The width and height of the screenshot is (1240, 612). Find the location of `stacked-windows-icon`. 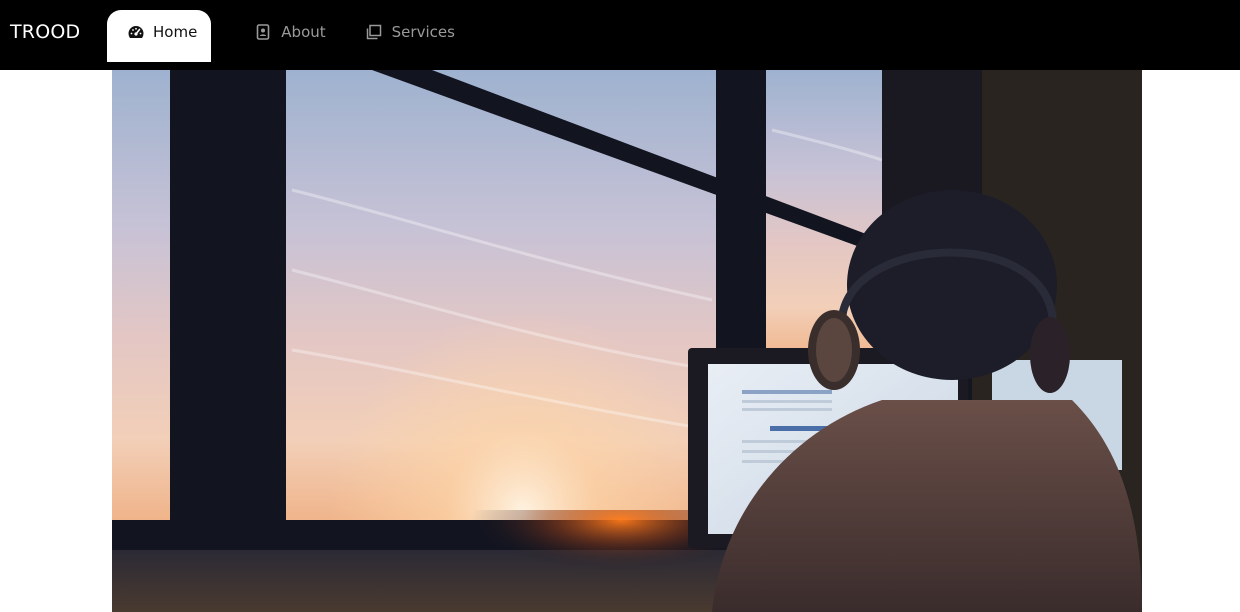

stacked-windows-icon is located at coordinates (374, 32).